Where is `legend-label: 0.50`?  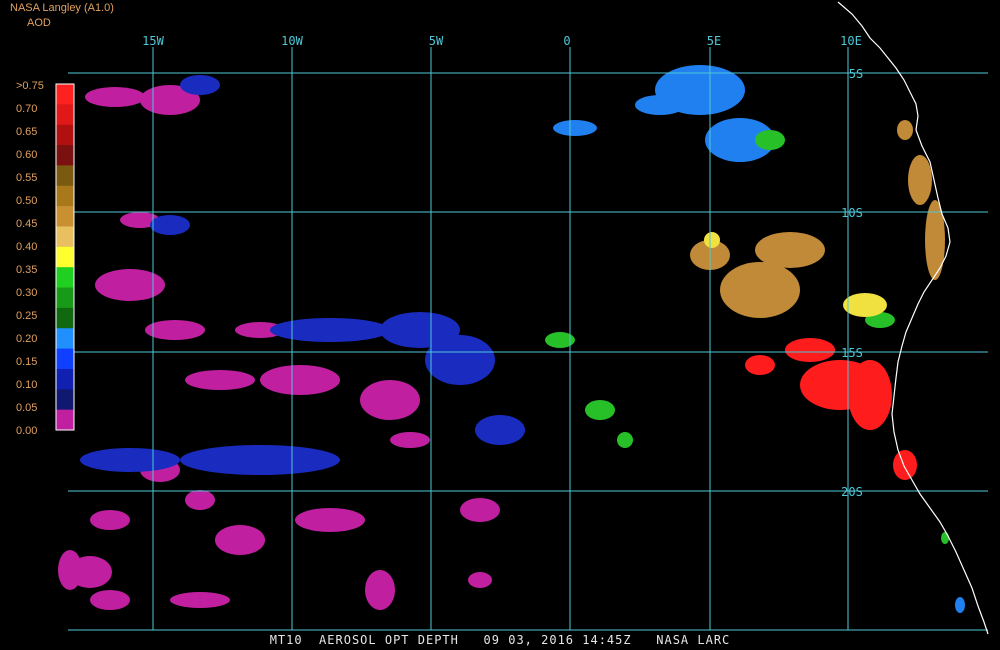
legend-label: 0.50 is located at coordinates (26, 201).